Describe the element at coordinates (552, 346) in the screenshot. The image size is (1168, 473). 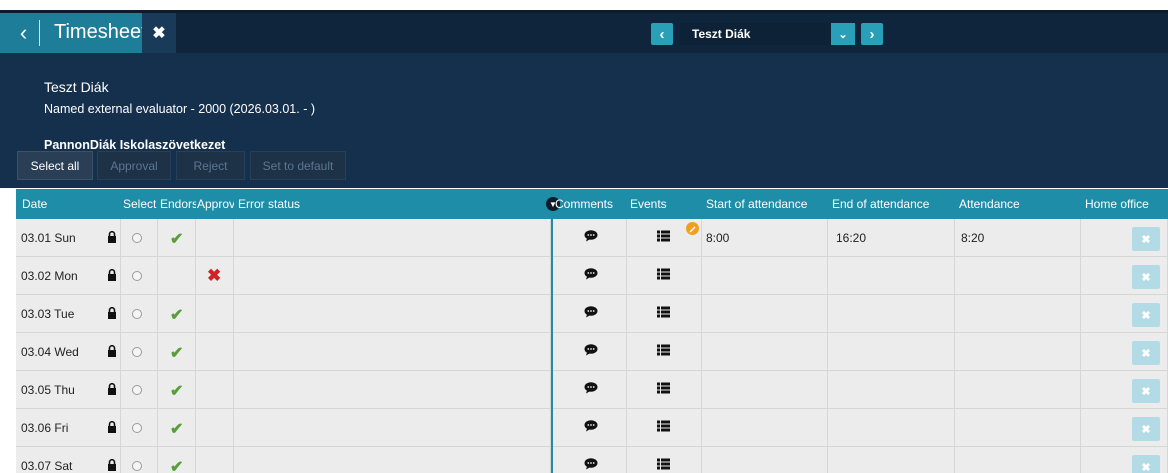
I see `frozen-column-divider` at that location.